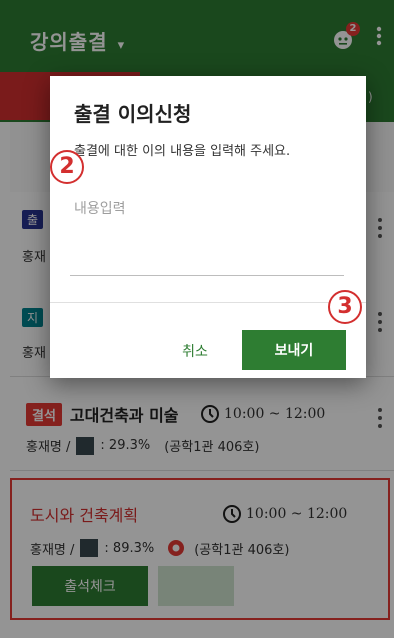 The width and height of the screenshot is (394, 638). I want to click on dialog-title: 출결 이의신청, so click(133, 114).